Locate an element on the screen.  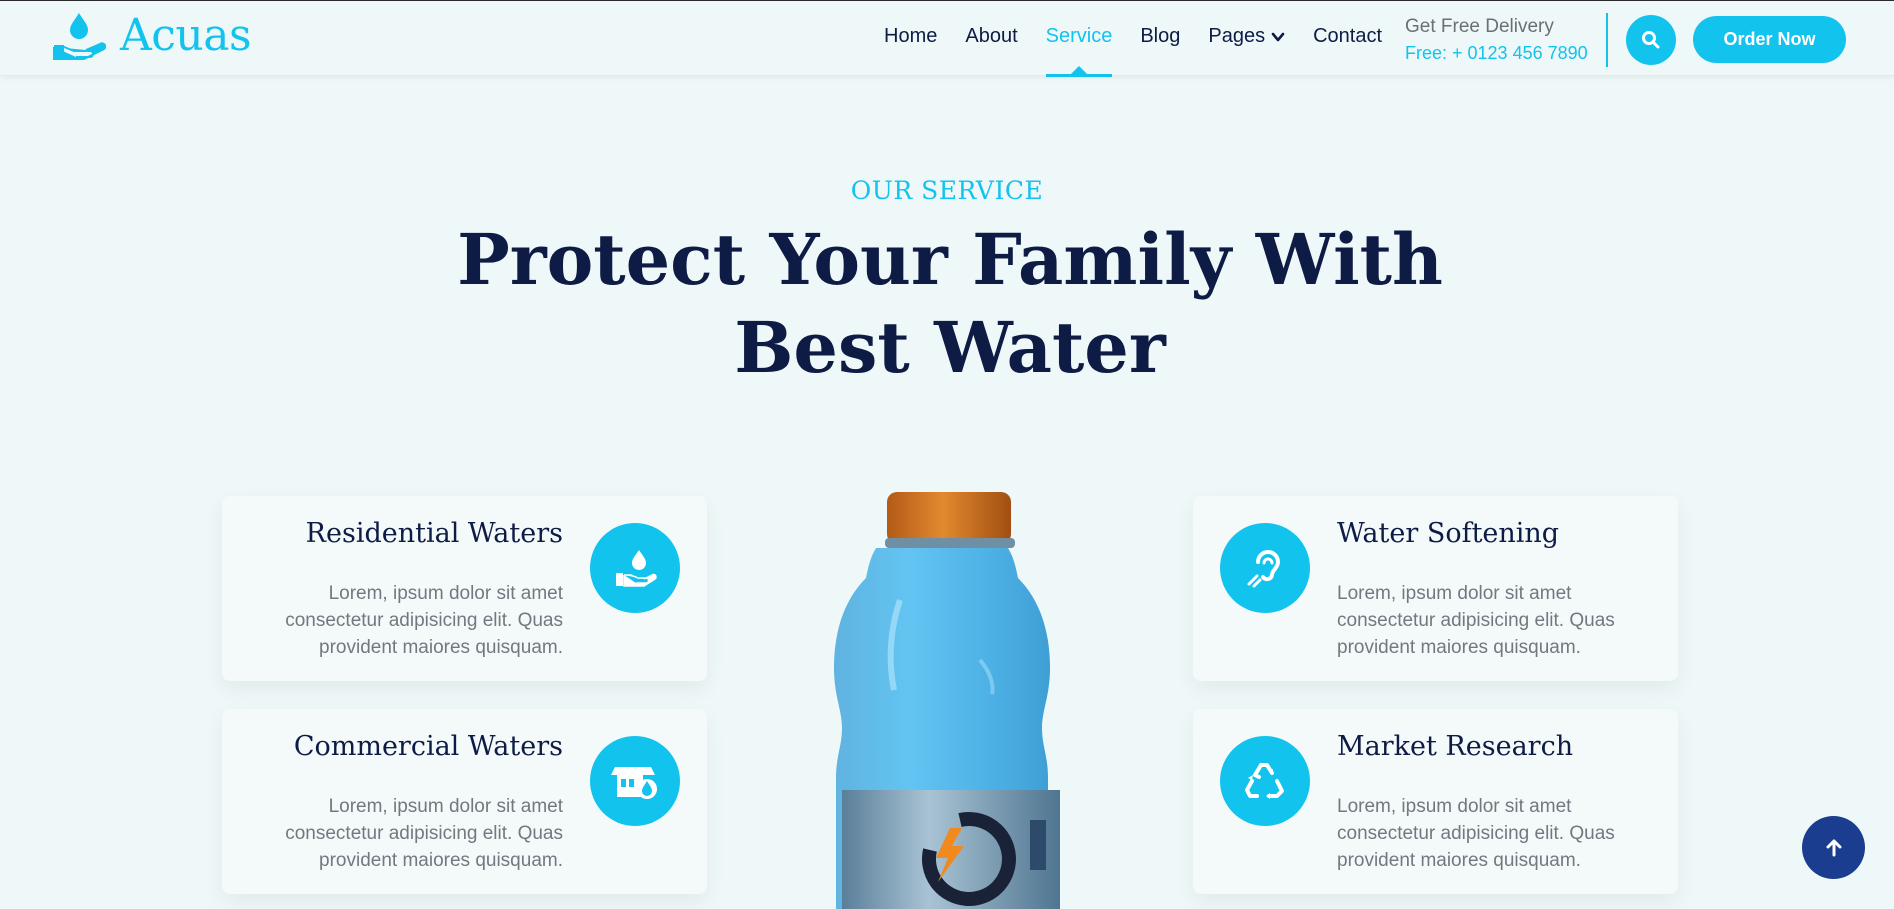
order-now-button: Order Now is located at coordinates (1769, 39).